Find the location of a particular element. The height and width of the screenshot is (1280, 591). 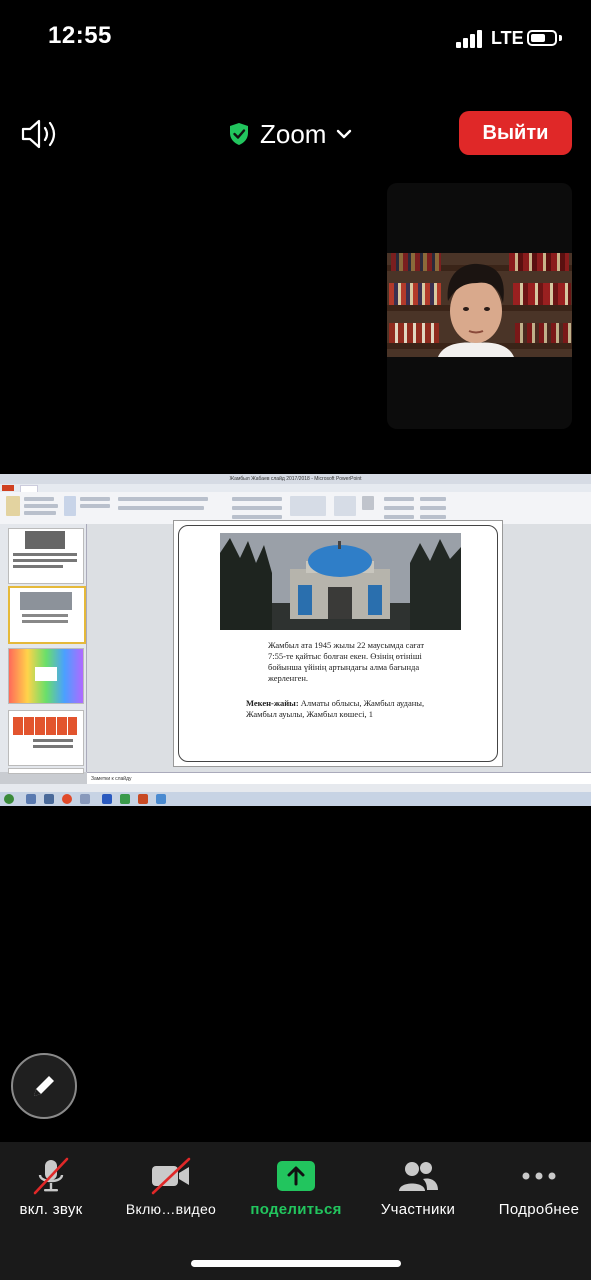

status-bar: 12:55 LTE is located at coordinates (295, 40).